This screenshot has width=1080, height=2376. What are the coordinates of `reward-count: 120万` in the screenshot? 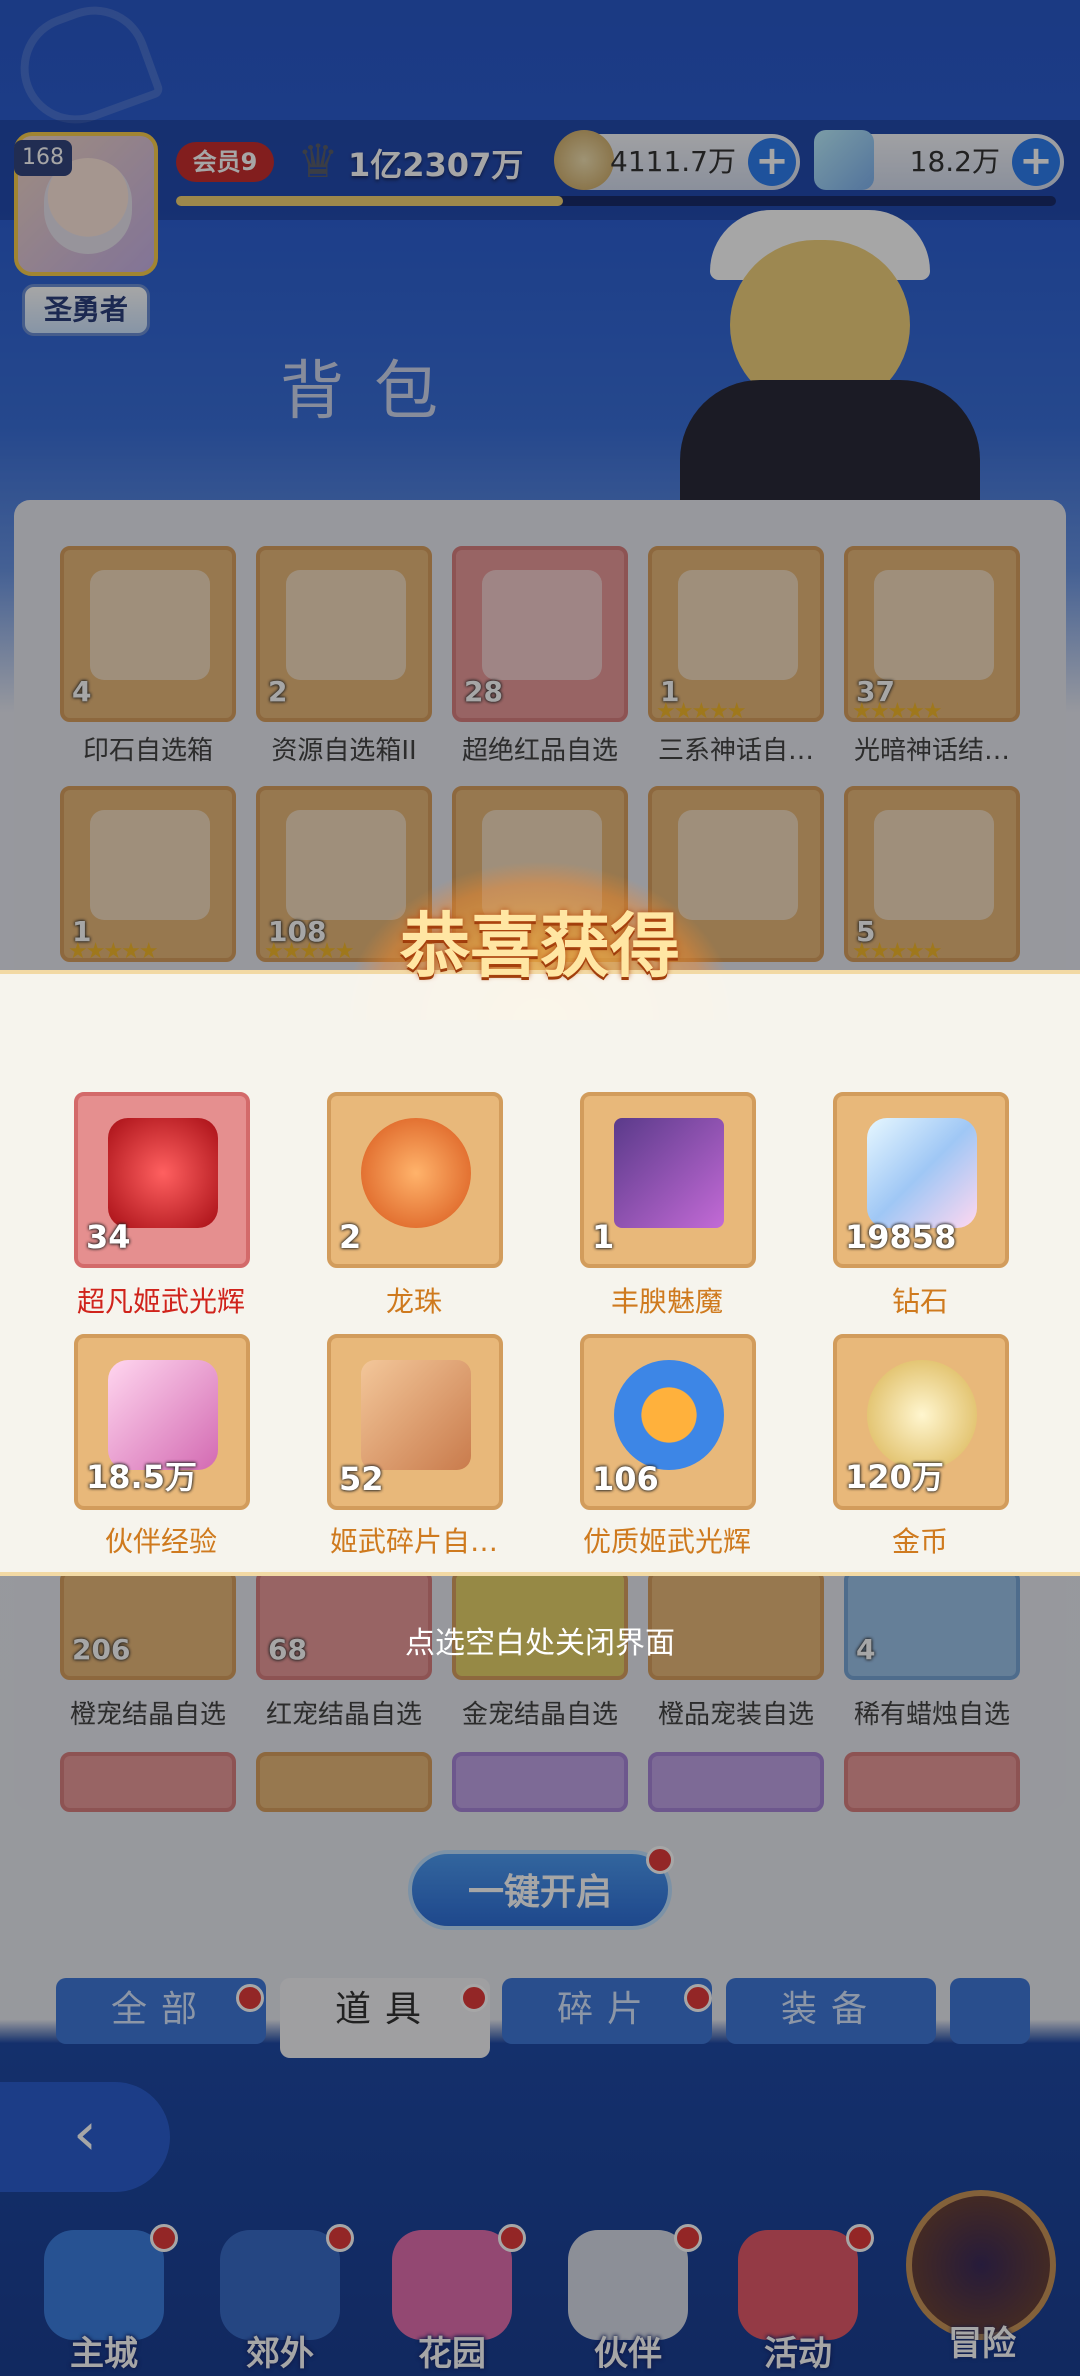 It's located at (894, 1477).